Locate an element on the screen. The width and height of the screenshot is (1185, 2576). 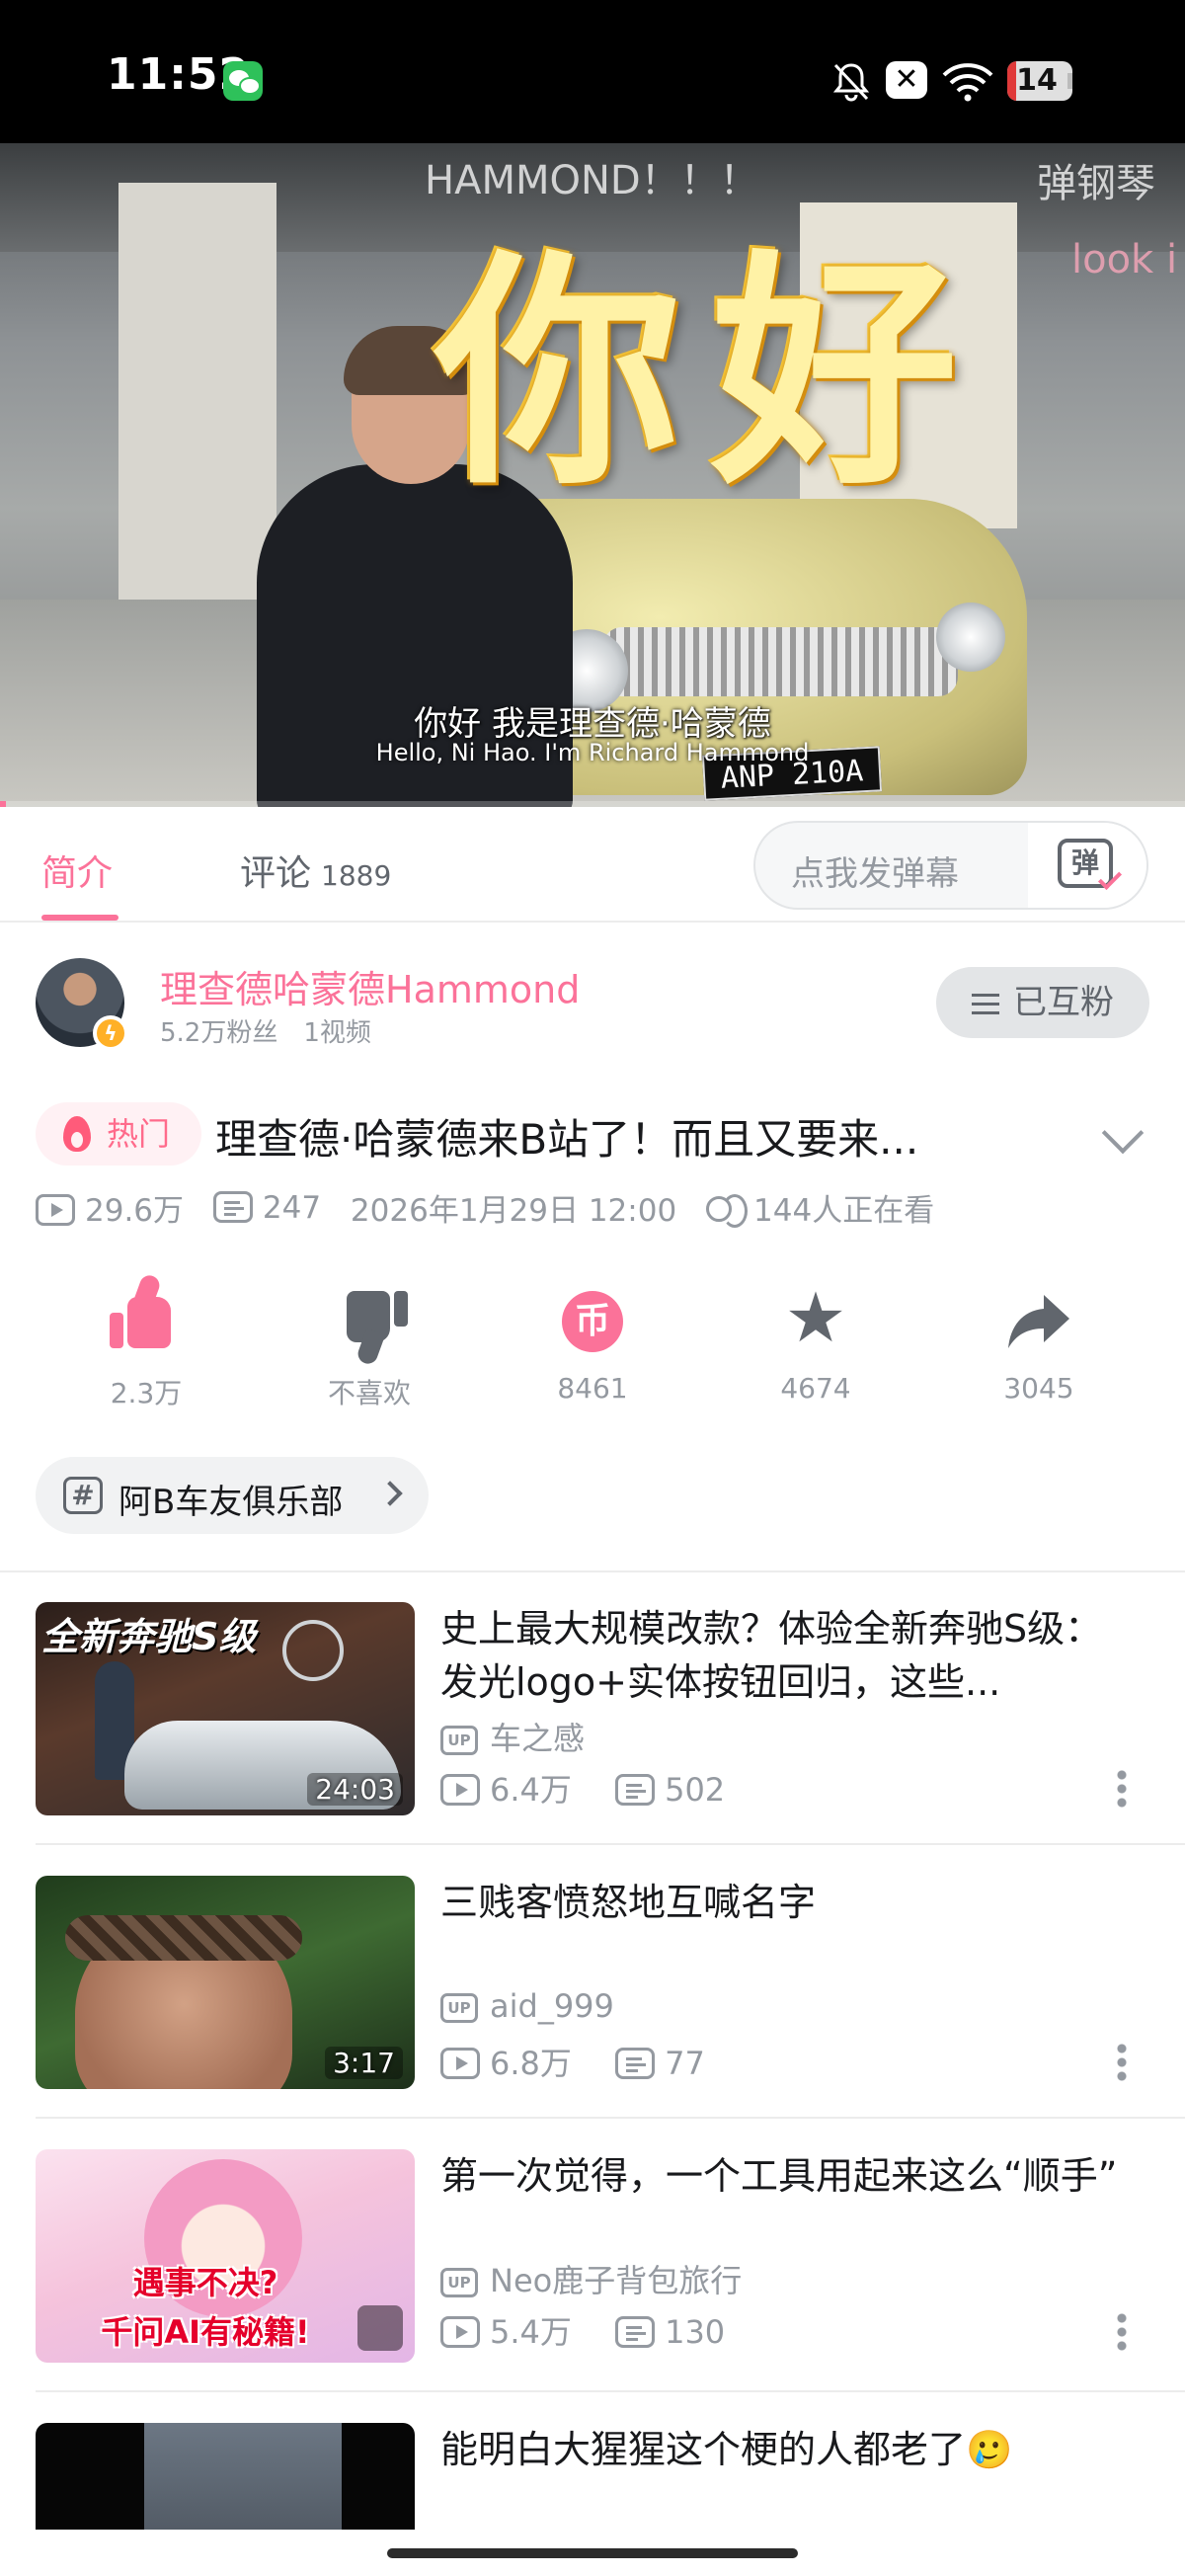
favorite-count: 4674 is located at coordinates (816, 1388).